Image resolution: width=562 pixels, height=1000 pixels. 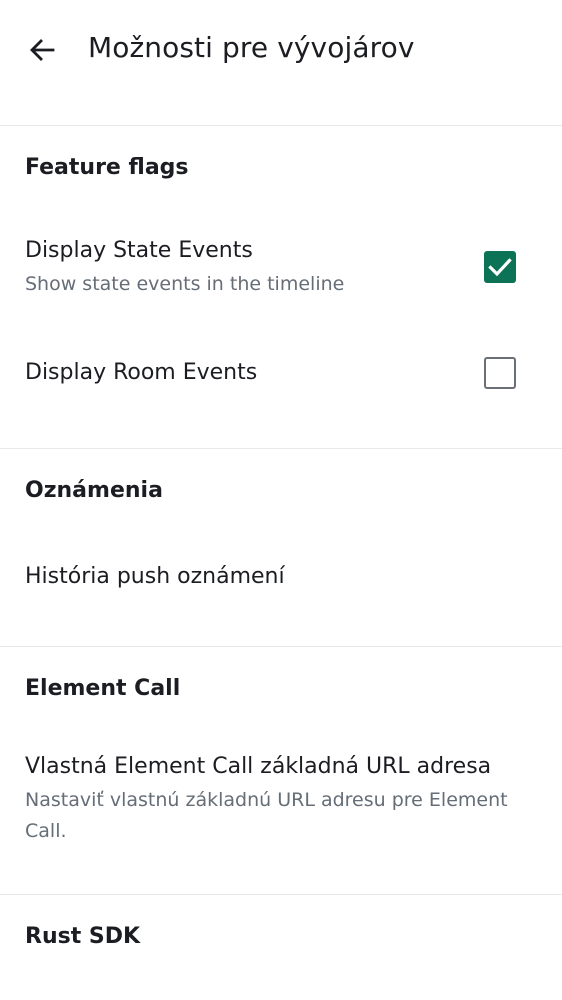 What do you see at coordinates (107, 167) in the screenshot?
I see `section-title-feature-flags: Feature flags` at bounding box center [107, 167].